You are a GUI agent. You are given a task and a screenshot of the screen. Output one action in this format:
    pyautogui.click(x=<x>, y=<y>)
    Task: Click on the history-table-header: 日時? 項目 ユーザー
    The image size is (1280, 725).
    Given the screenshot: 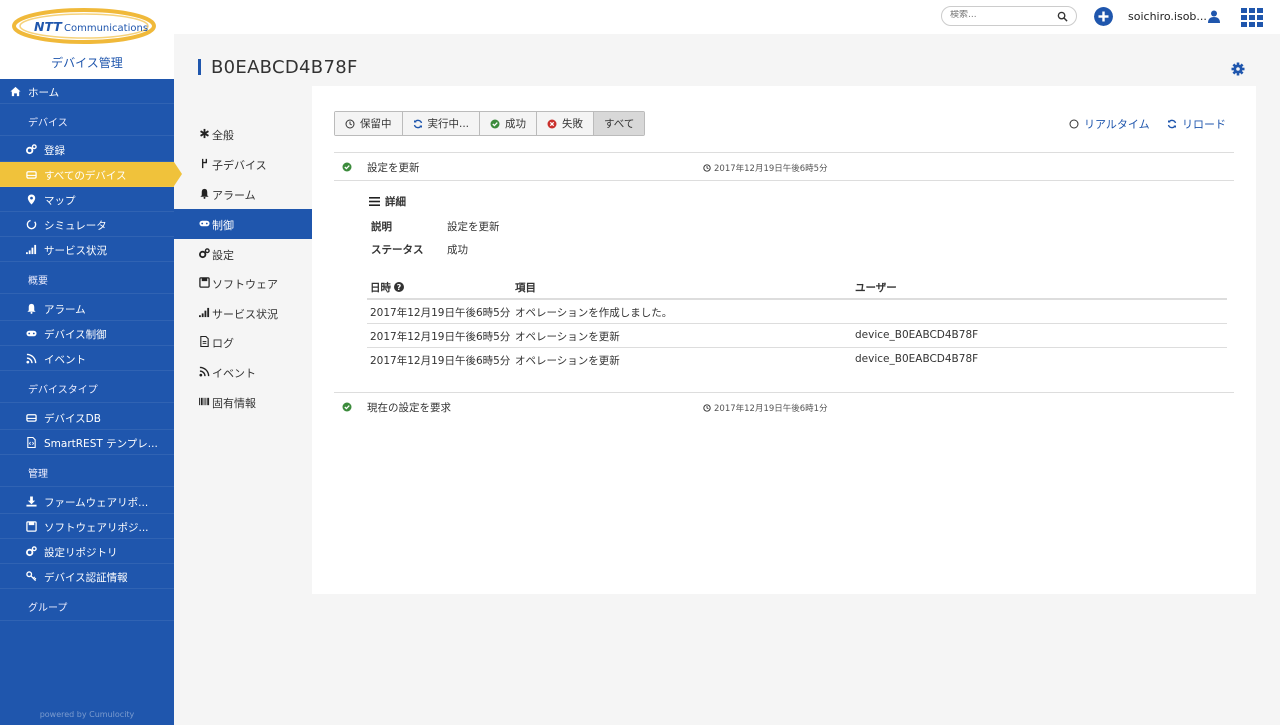 What is the action you would take?
    pyautogui.click(x=797, y=289)
    